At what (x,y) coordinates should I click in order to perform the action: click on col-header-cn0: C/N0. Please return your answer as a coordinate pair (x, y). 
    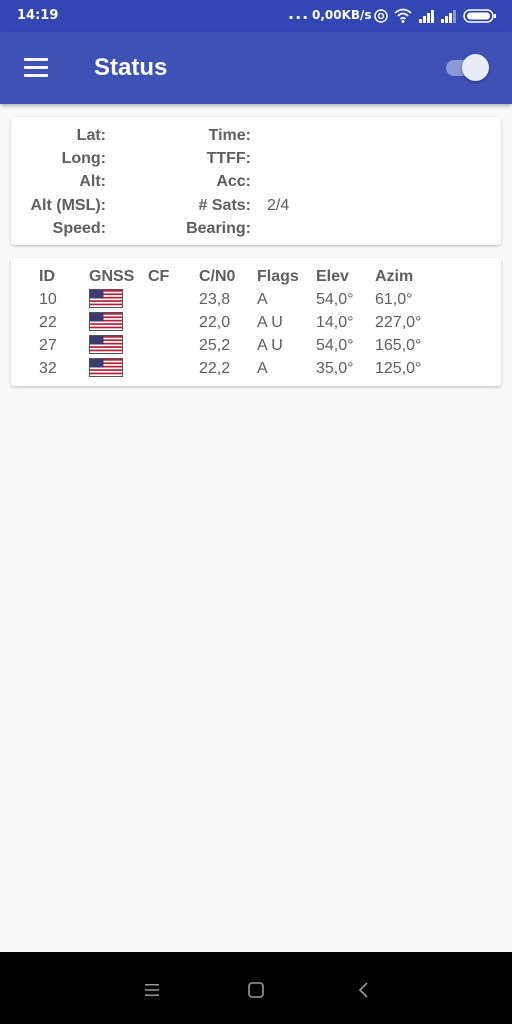
    Looking at the image, I should click on (217, 276).